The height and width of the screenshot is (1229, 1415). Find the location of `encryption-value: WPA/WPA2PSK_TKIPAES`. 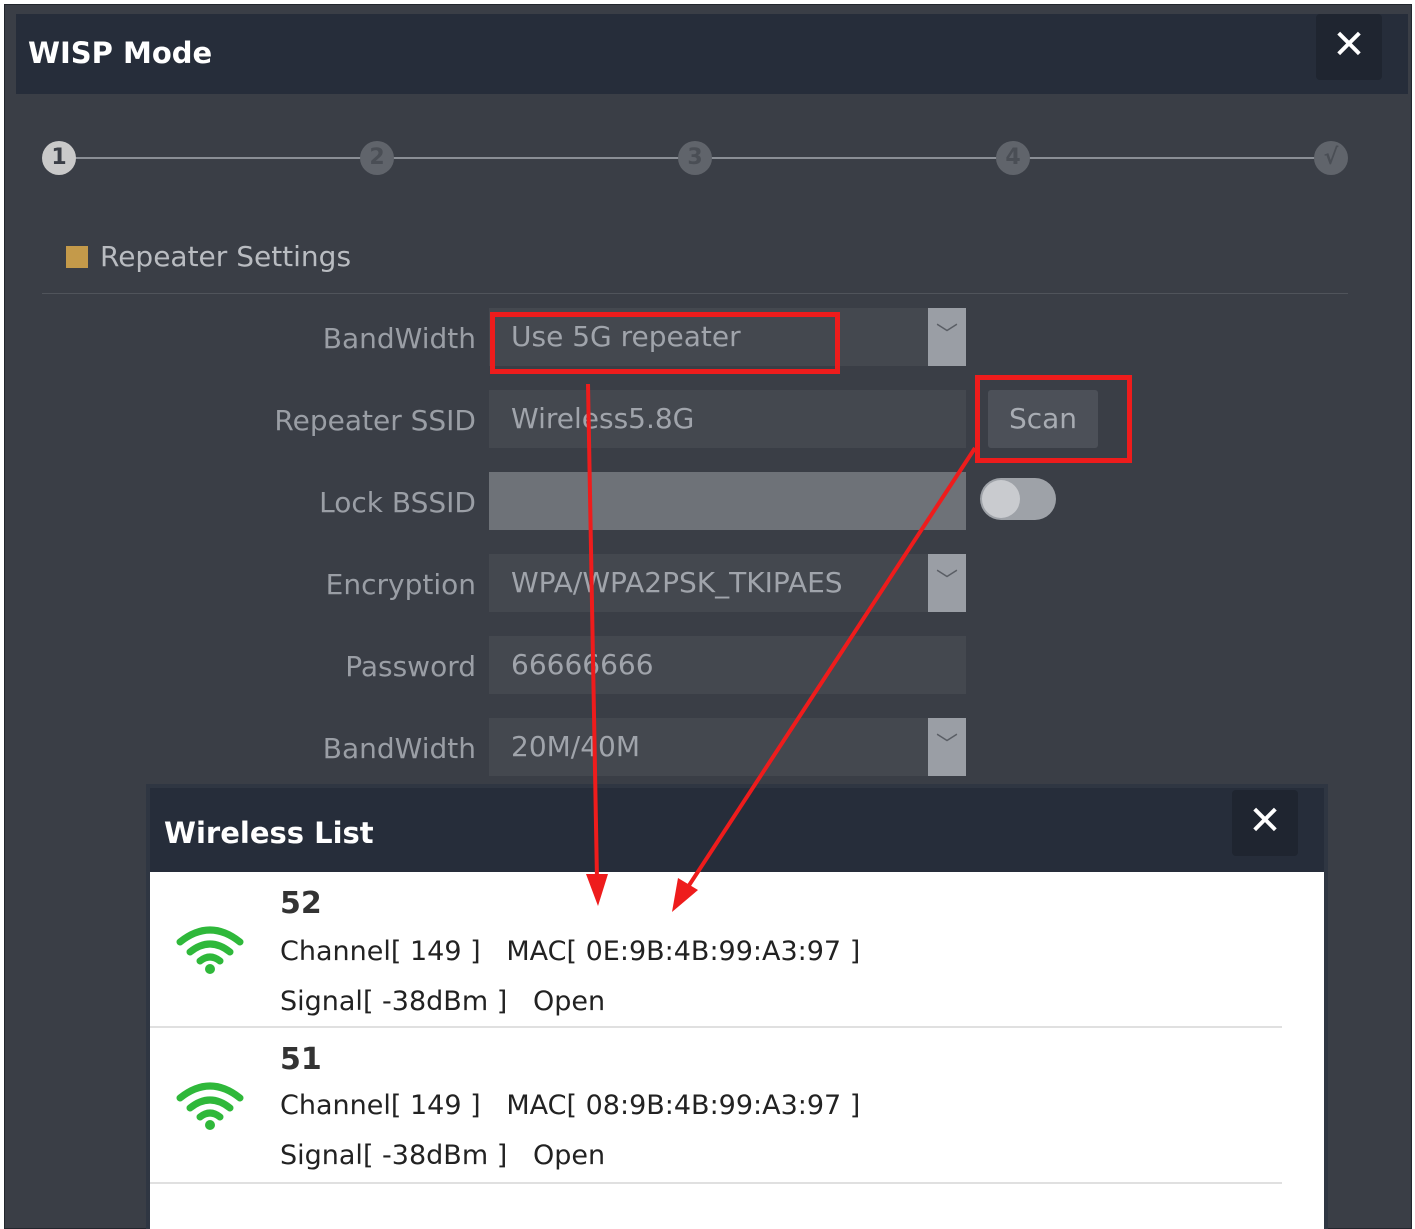

encryption-value: WPA/WPA2PSK_TKIPAES is located at coordinates (677, 582).